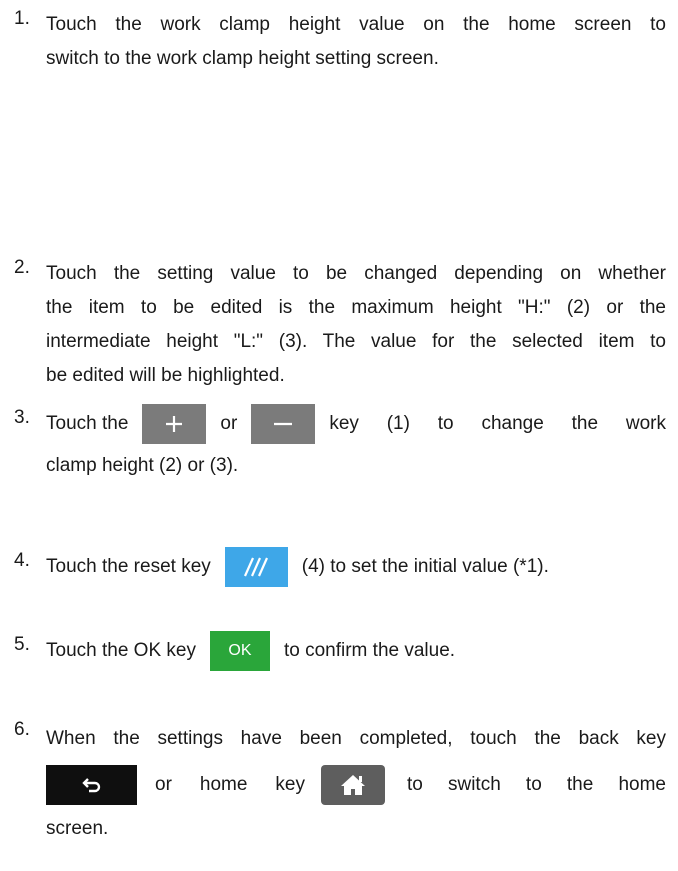  I want to click on plus-key, so click(174, 424).